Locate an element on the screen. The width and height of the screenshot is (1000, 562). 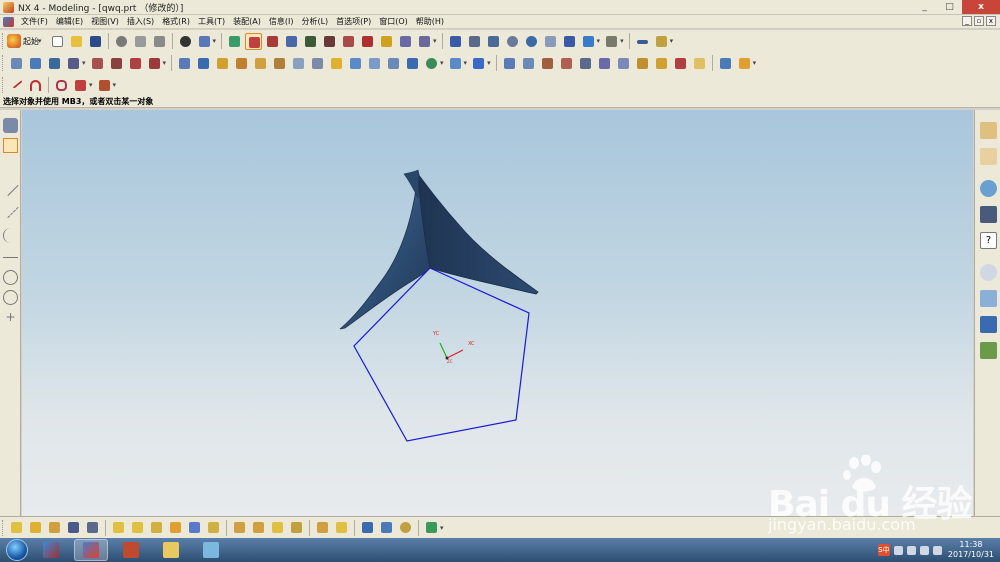
shield-icon is located at coordinates (54, 63).